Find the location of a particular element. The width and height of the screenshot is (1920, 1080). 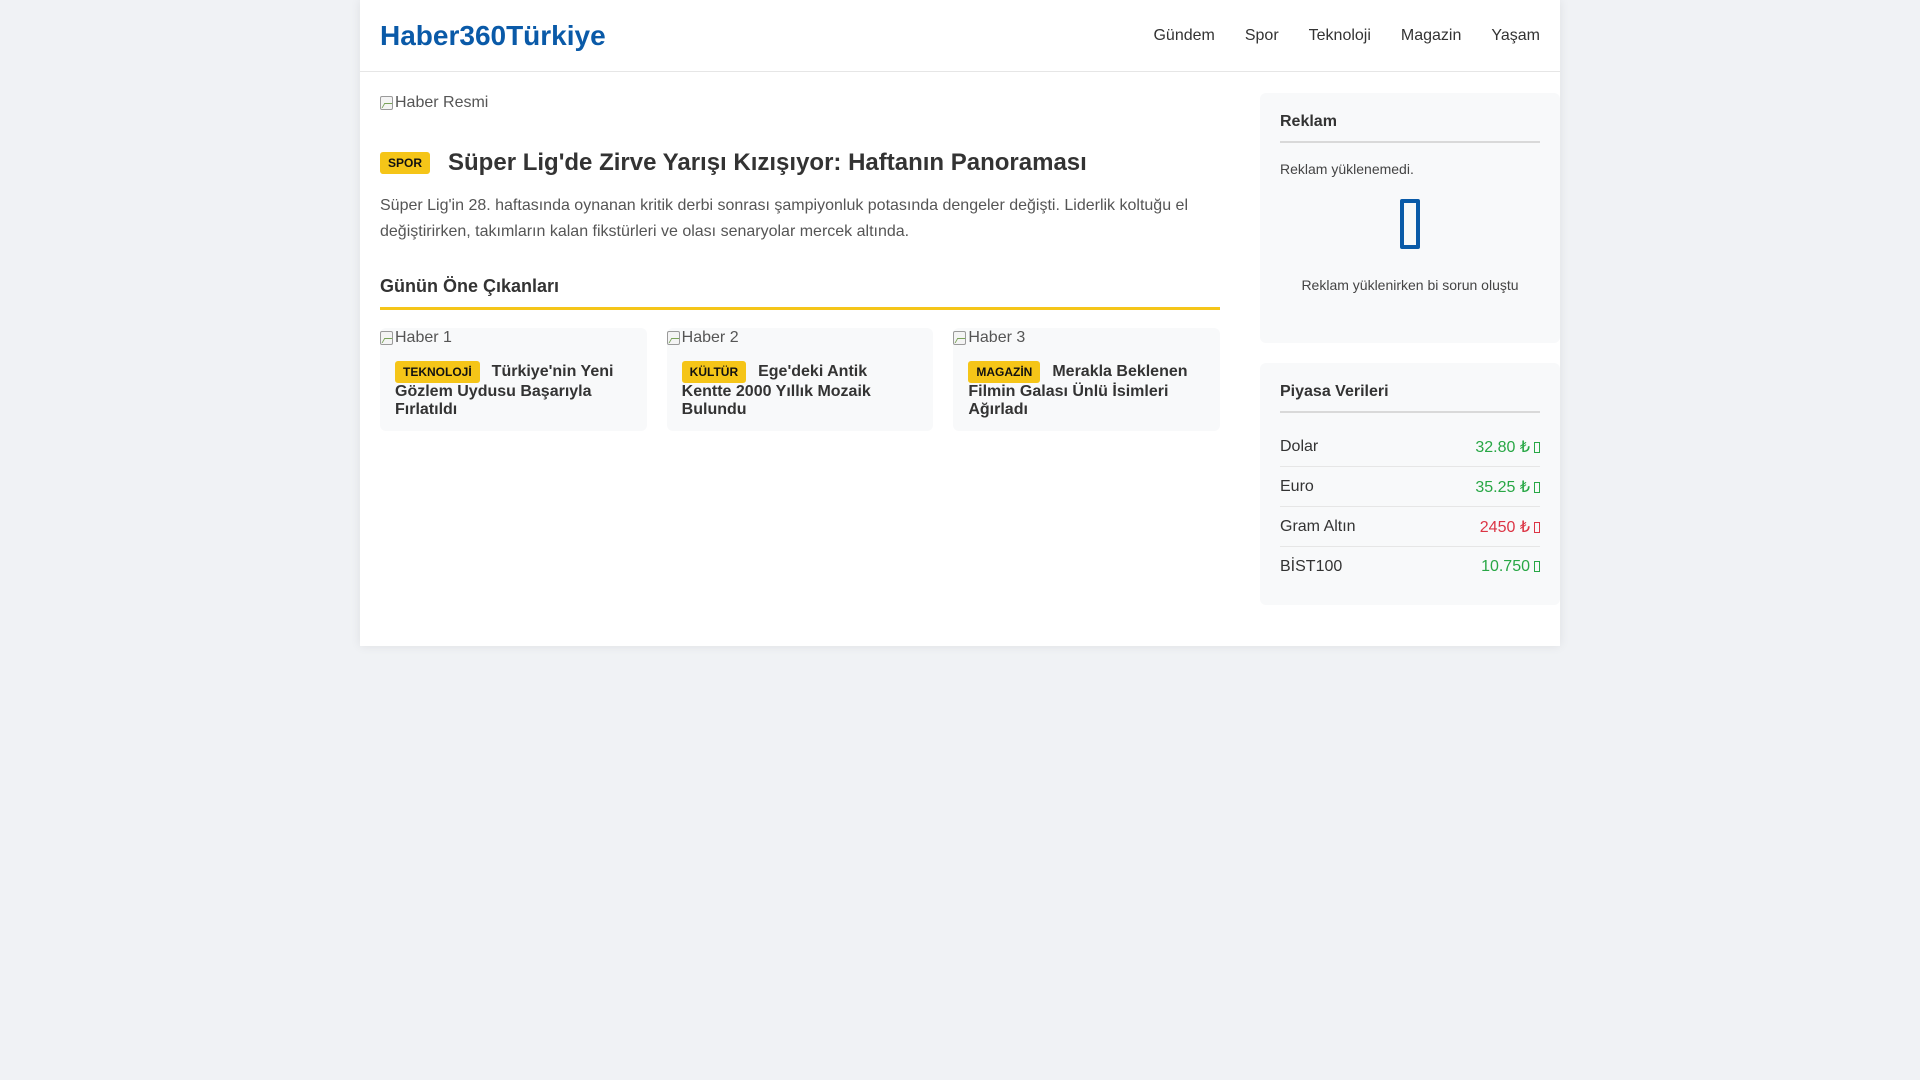

news-card-image: Haber 1 is located at coordinates (416, 338).